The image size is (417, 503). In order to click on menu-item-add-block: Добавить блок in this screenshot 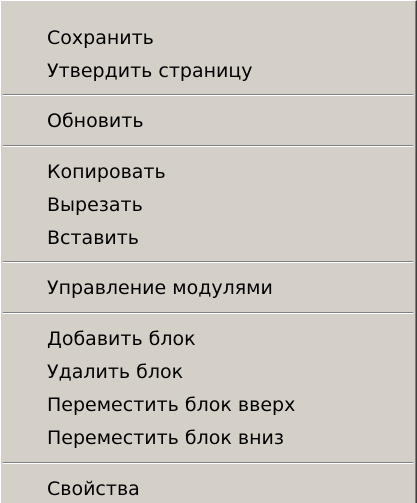, I will do `click(121, 339)`.